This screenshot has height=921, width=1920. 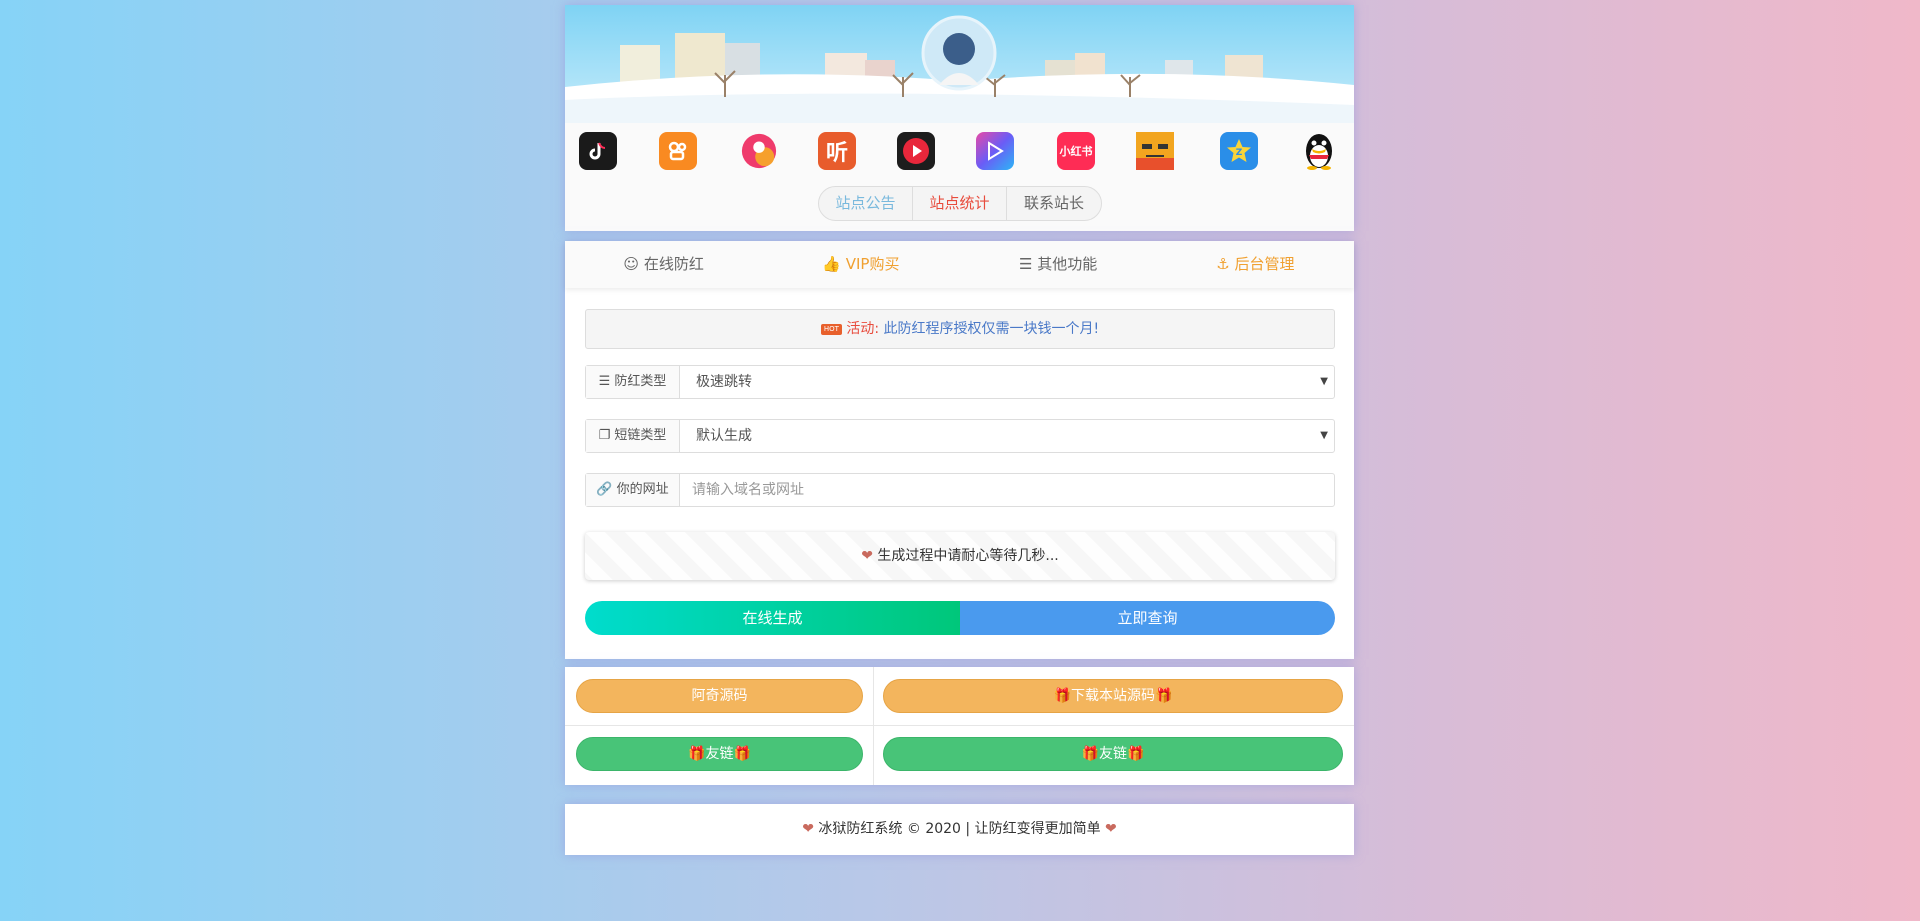 I want to click on action-buttons: 在线生成 立即查询, so click(x=960, y=618).